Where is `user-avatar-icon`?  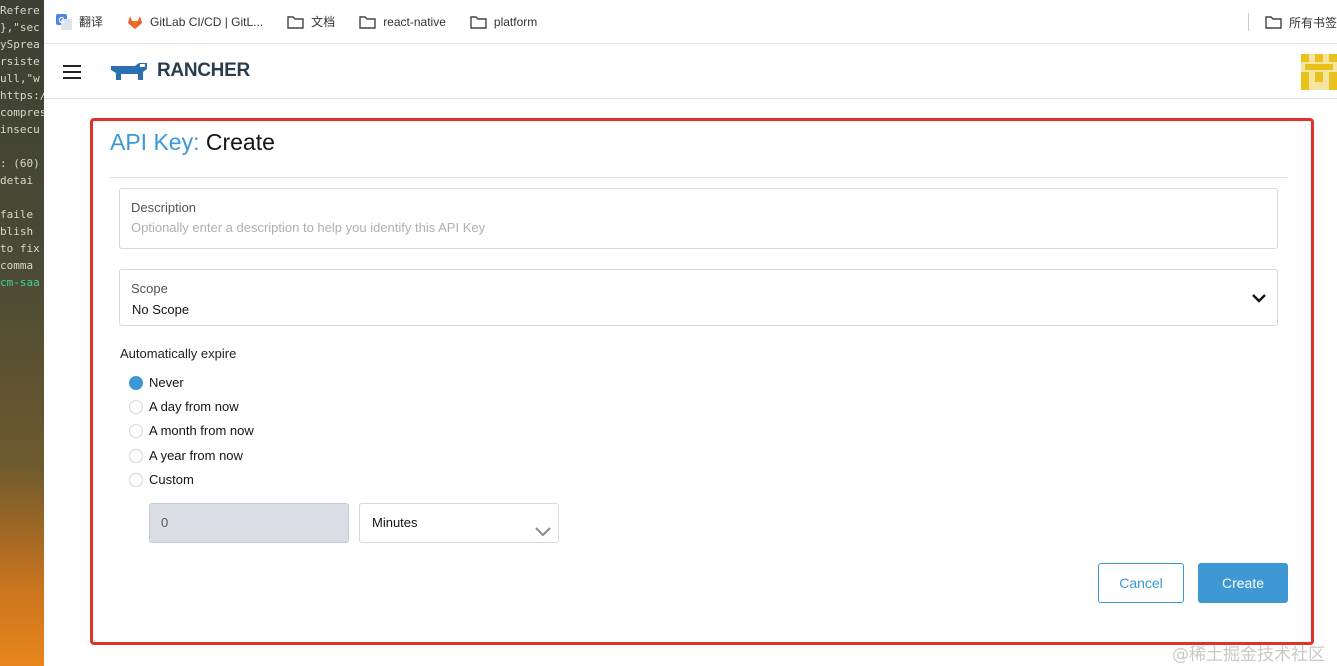 user-avatar-icon is located at coordinates (1319, 72).